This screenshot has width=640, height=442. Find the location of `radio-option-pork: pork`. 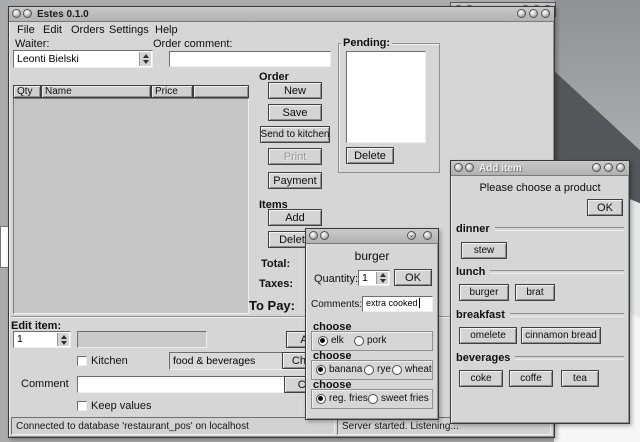

radio-option-pork: pork is located at coordinates (370, 340).